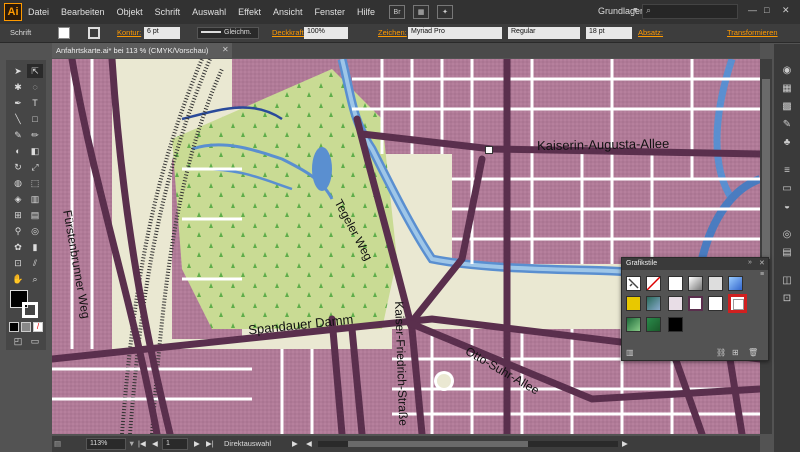 The height and width of the screenshot is (452, 800). I want to click on first-artboard-icon: |◀, so click(142, 443).